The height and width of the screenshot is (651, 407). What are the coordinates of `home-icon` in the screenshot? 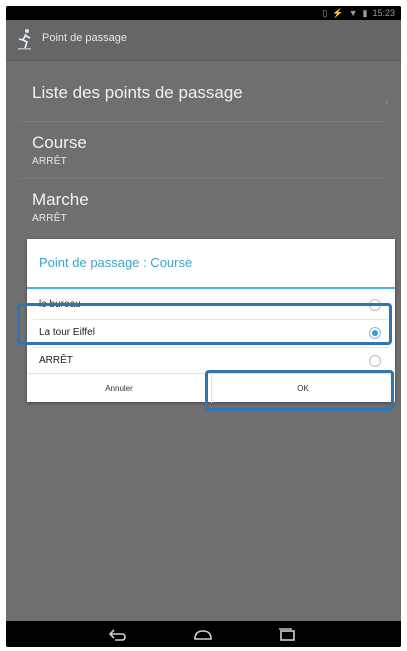 It's located at (203, 634).